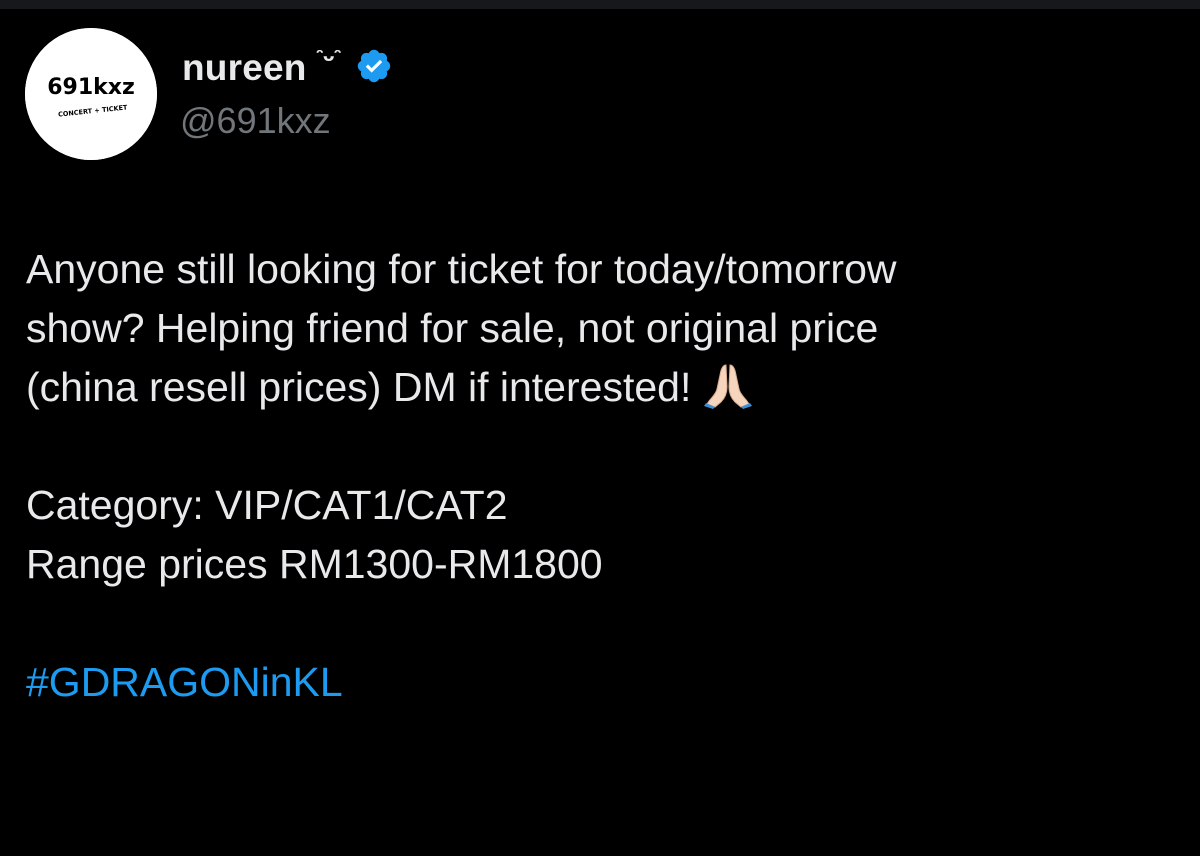 The width and height of the screenshot is (1200, 856). What do you see at coordinates (359, 387) in the screenshot?
I see `tweet-line-text: (china resell prices) DM if interested!` at bounding box center [359, 387].